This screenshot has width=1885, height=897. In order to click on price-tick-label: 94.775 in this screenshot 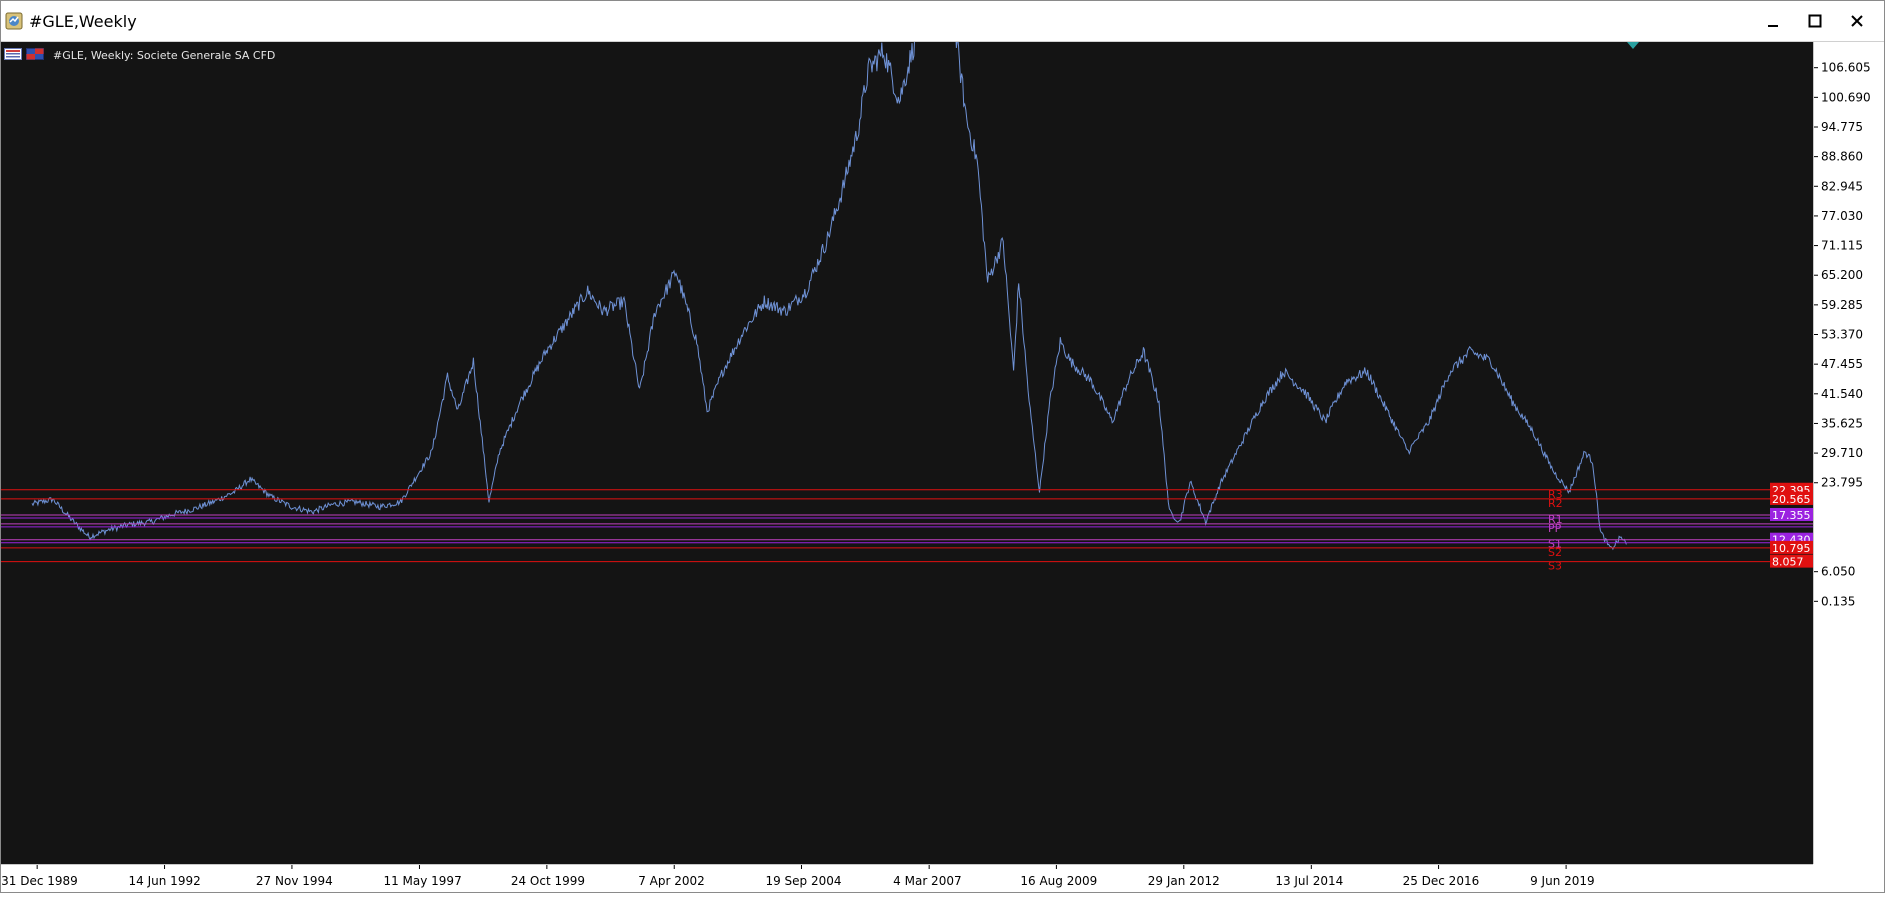, I will do `click(1842, 127)`.